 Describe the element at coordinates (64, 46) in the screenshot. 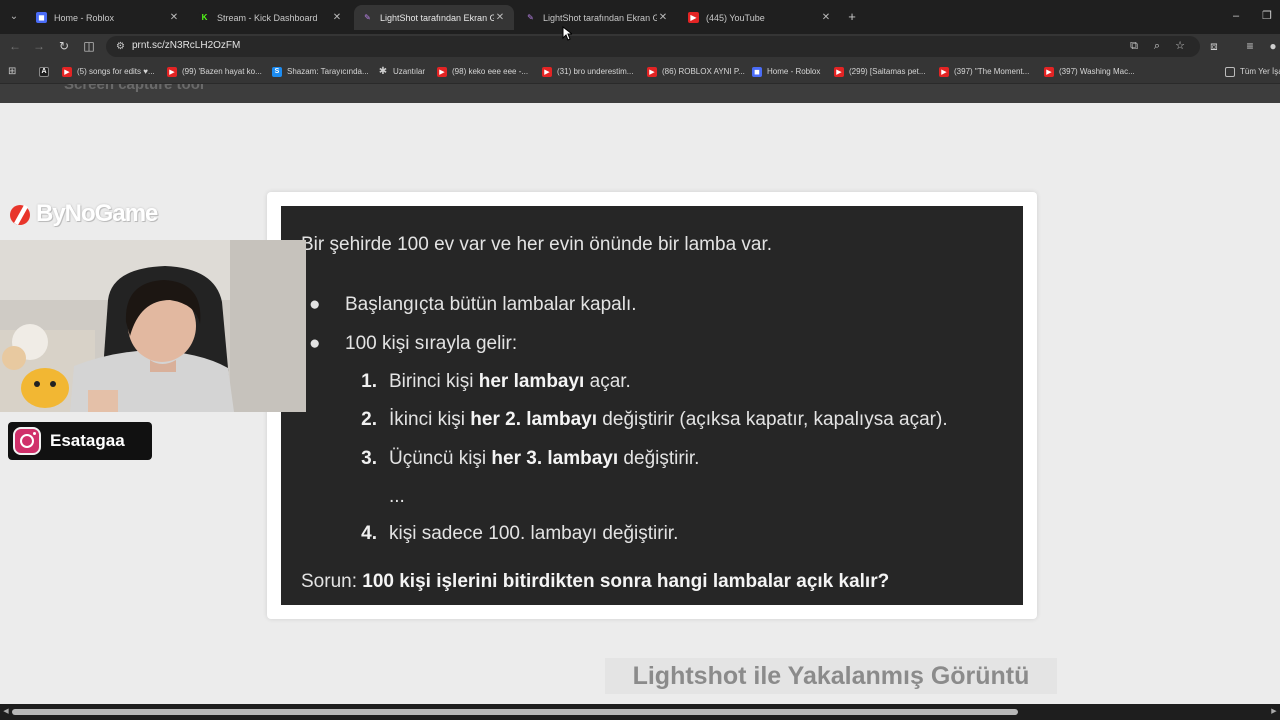

I see `reload-icon: ↻` at that location.